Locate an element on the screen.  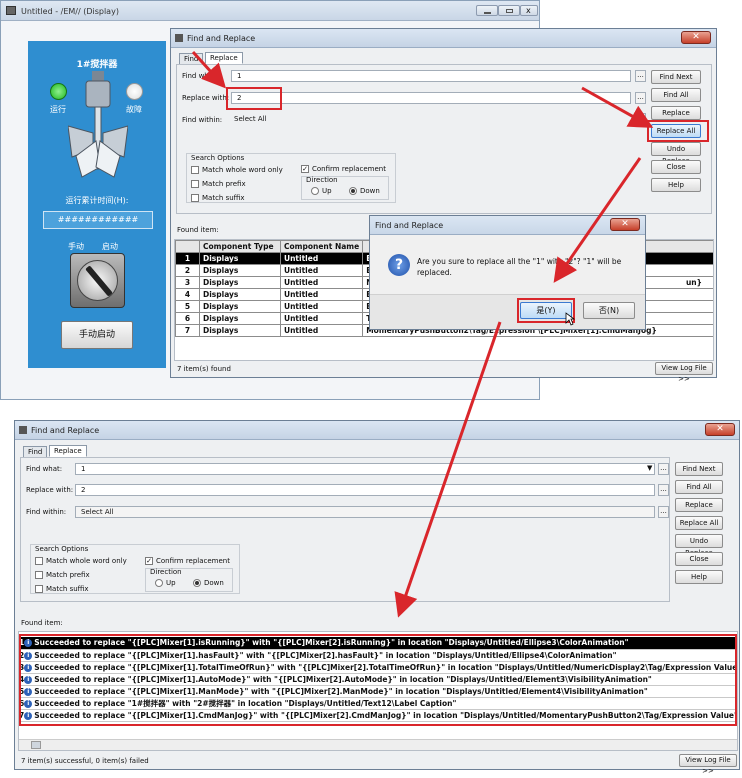
replace-all-highlight is located at coordinates (678, 131).